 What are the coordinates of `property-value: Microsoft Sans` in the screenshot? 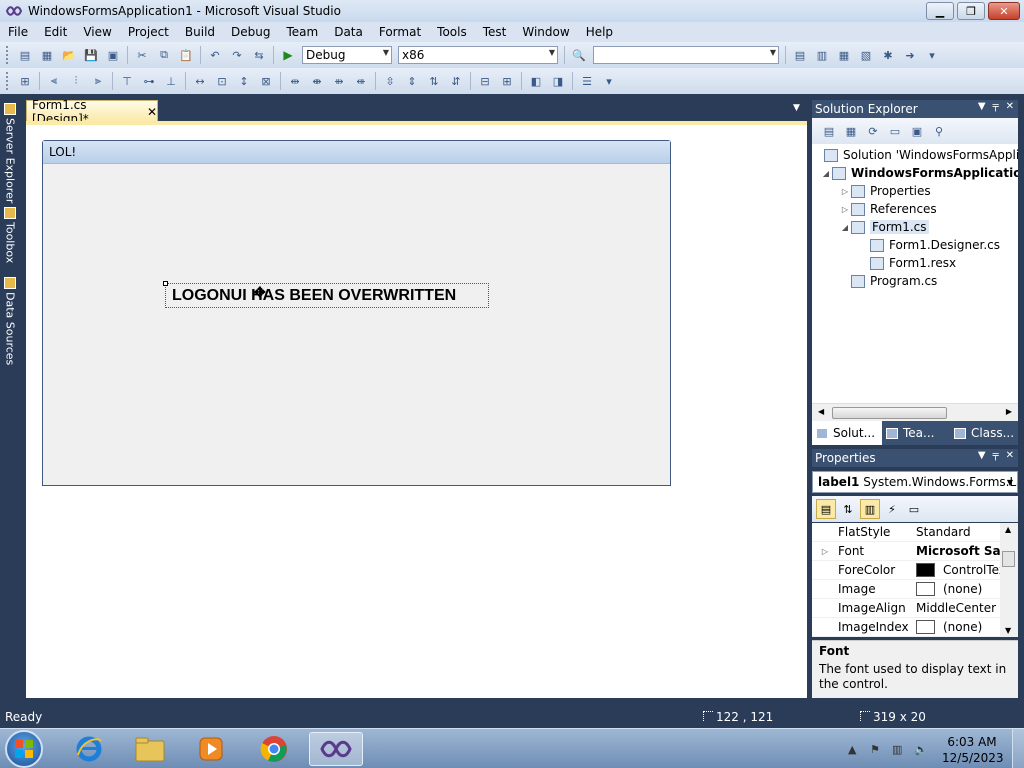 It's located at (961, 551).